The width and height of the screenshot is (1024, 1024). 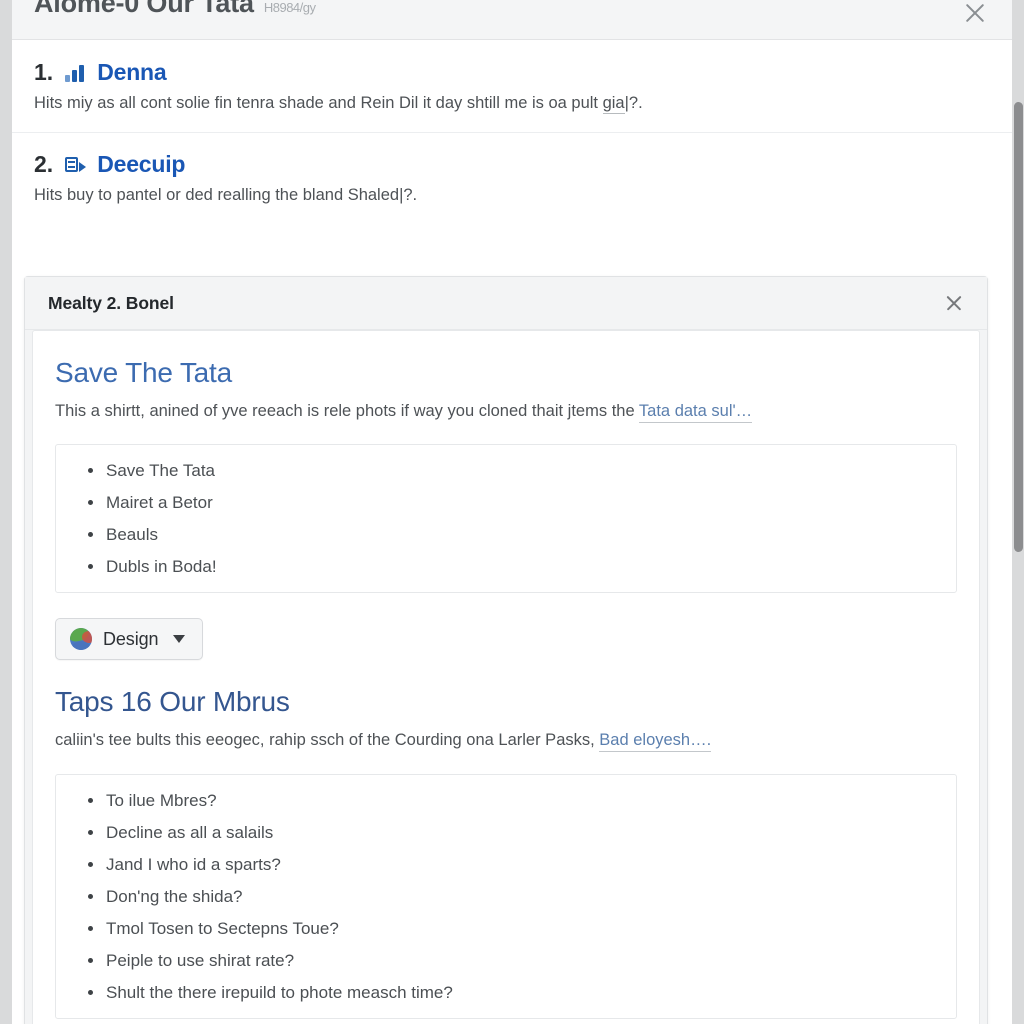 I want to click on list-item-index: 2., so click(x=44, y=164).